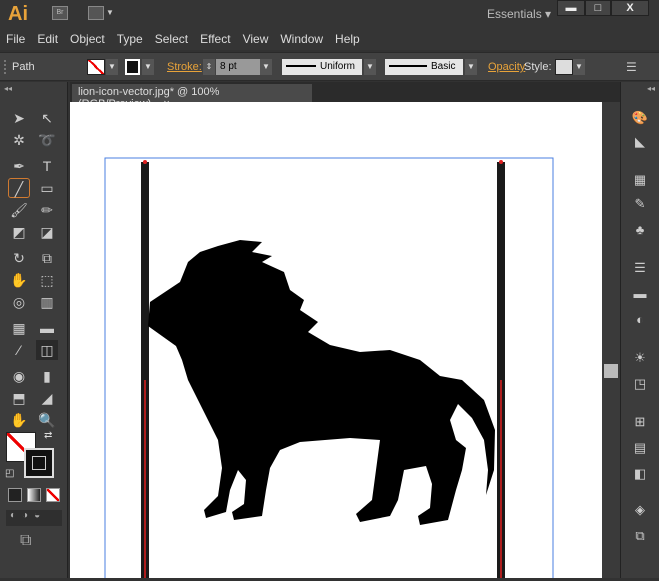  Describe the element at coordinates (110, 12) in the screenshot. I see `chevron-down-icon: ▼` at that location.